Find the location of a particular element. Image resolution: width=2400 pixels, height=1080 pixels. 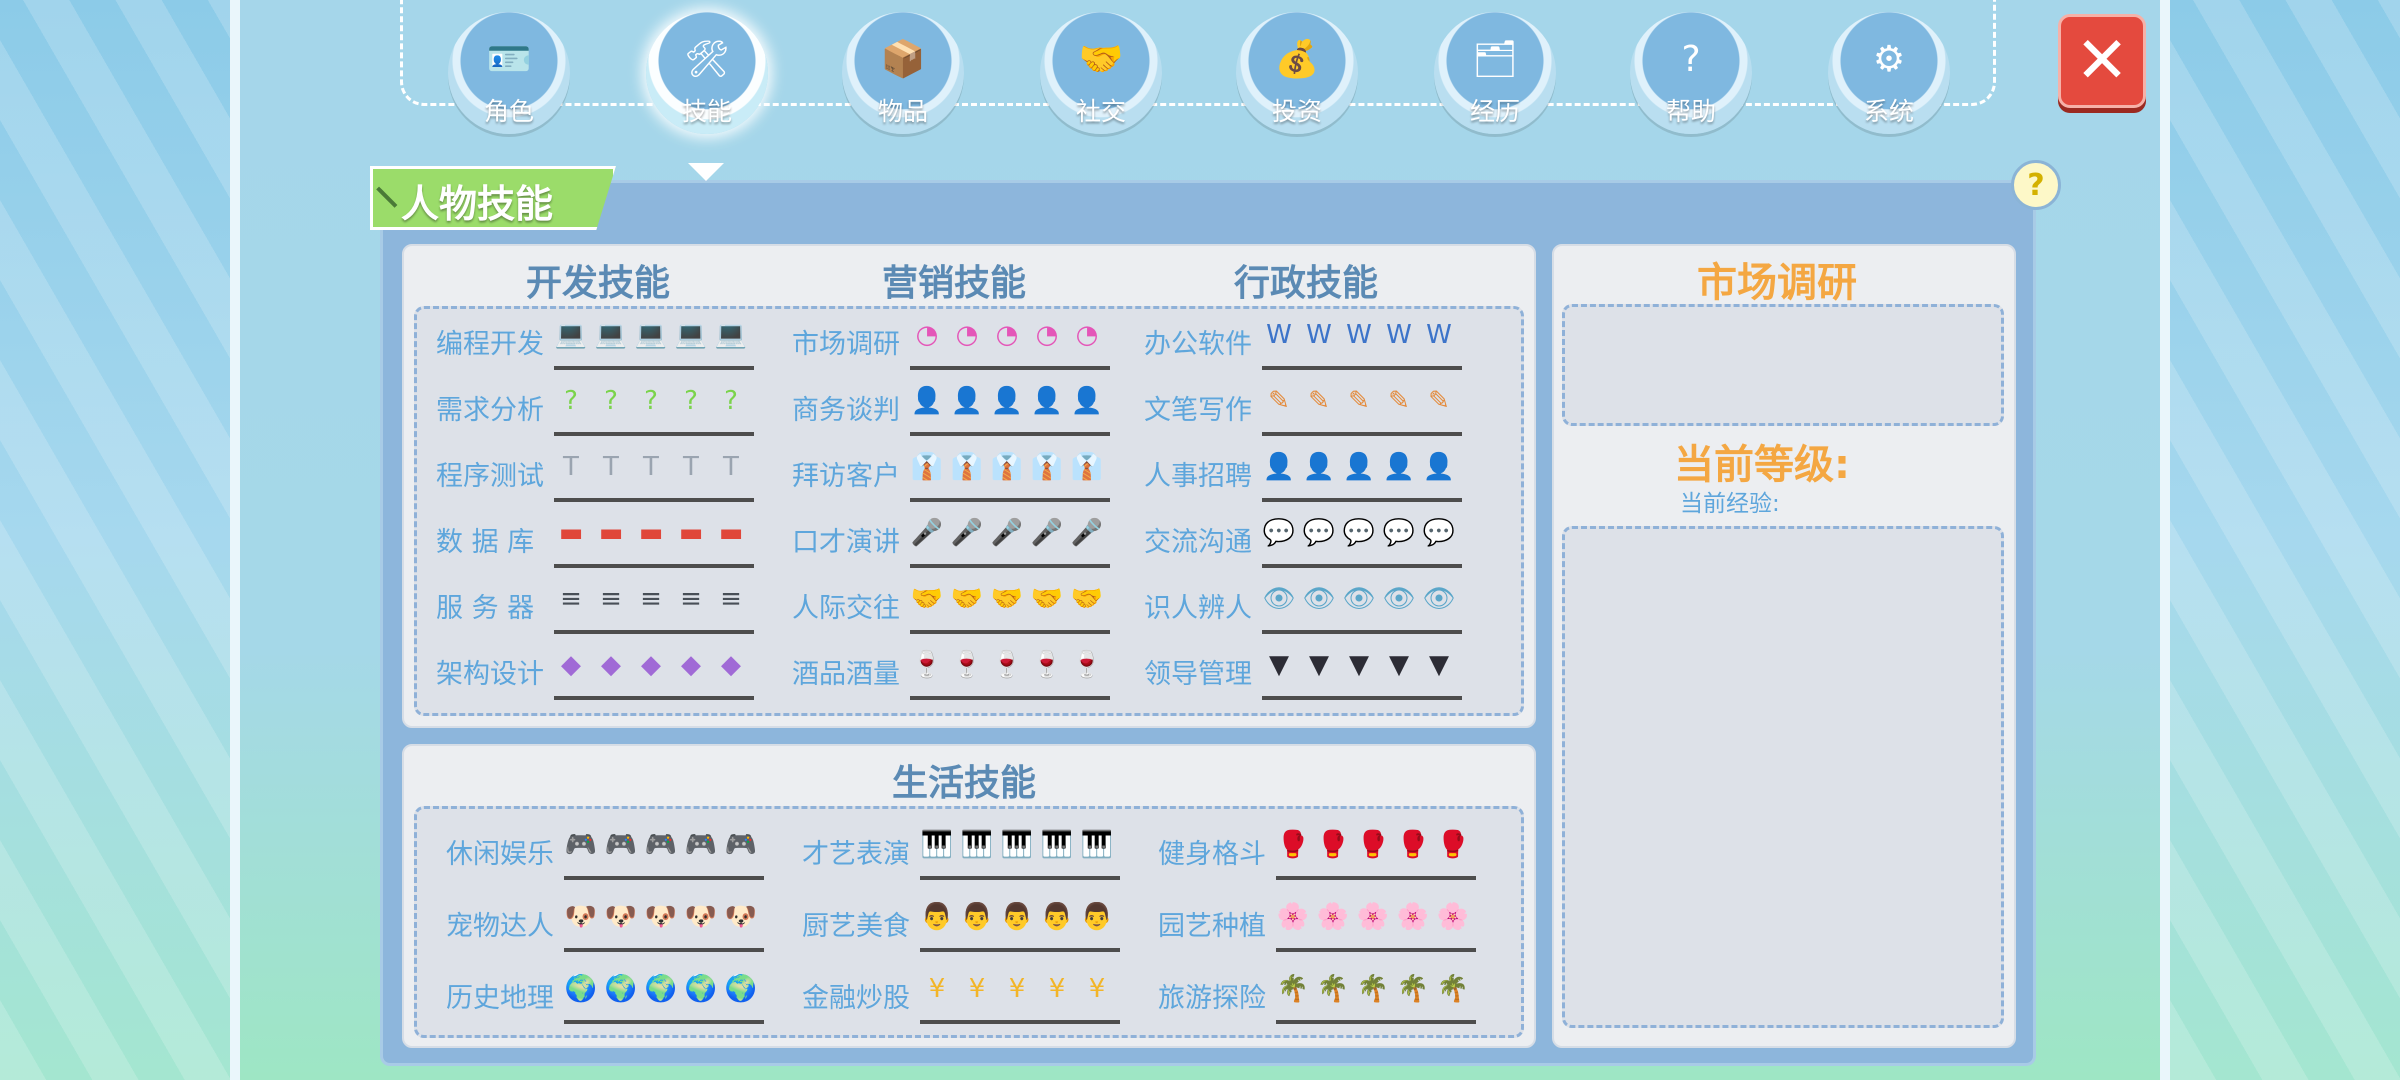

skill-level-icons: ▼ ▼ ▼ ▼ ▼ is located at coordinates (1359, 668).